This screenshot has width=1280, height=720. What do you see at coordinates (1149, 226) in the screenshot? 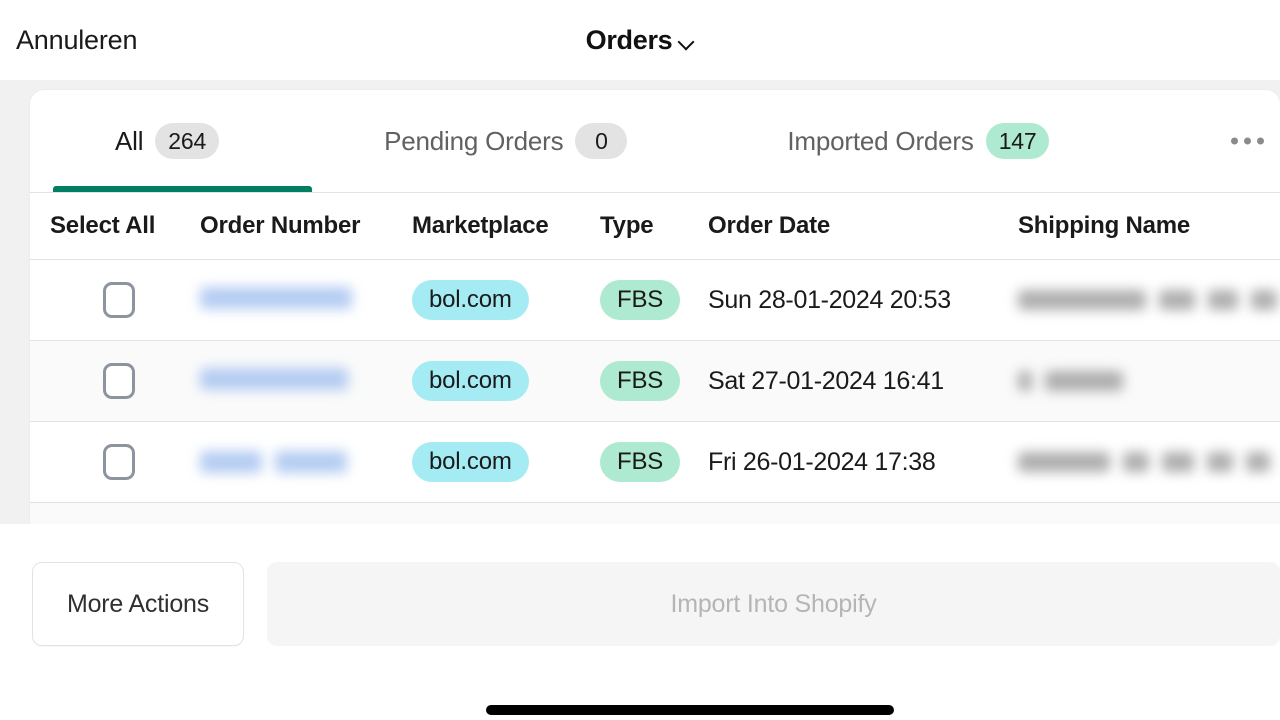
I see `column-header-shipping-name: Shipping Name` at bounding box center [1149, 226].